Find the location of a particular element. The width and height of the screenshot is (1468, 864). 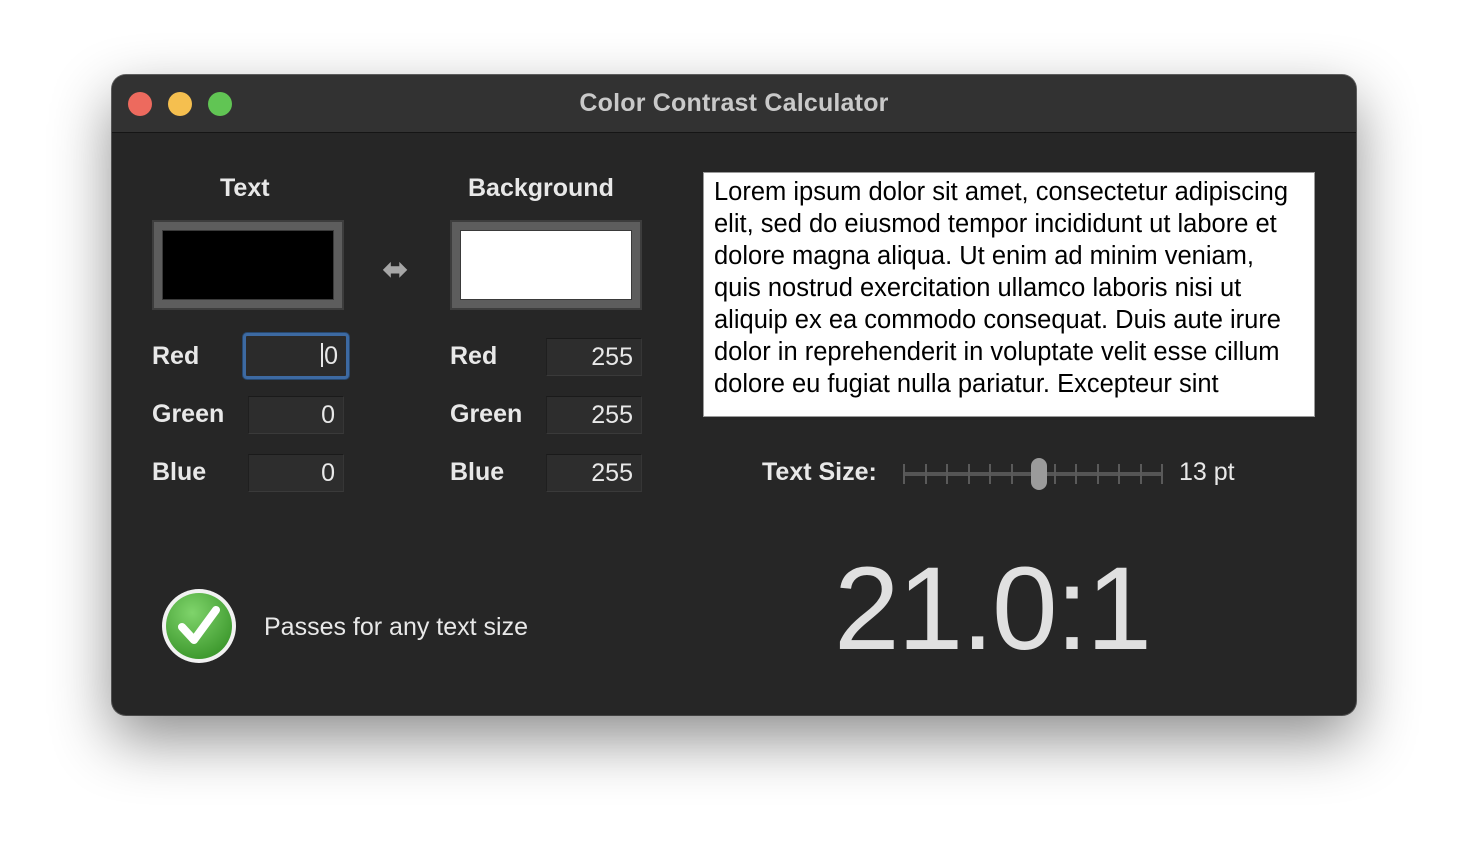

text-green-field: 0 is located at coordinates (296, 415).